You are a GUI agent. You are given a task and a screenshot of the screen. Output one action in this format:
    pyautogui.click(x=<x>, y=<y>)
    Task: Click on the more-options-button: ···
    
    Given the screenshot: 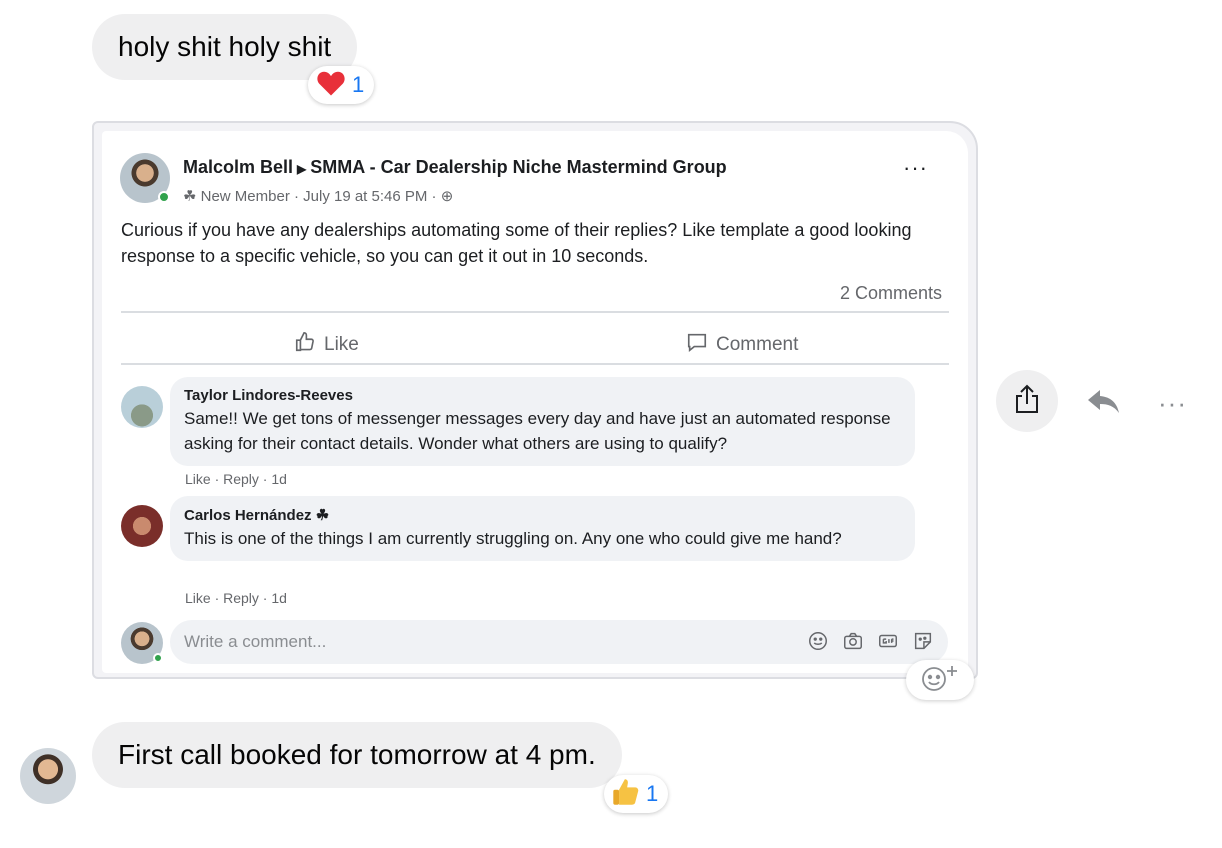 What is the action you would take?
    pyautogui.click(x=1172, y=403)
    